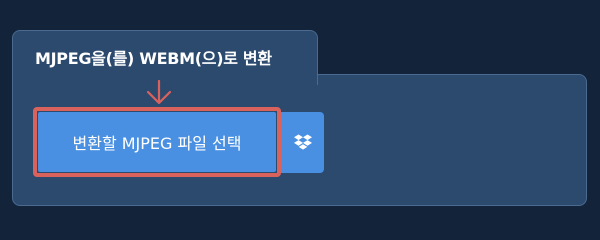 Image resolution: width=600 pixels, height=240 pixels. I want to click on dropbox-icon, so click(302, 142).